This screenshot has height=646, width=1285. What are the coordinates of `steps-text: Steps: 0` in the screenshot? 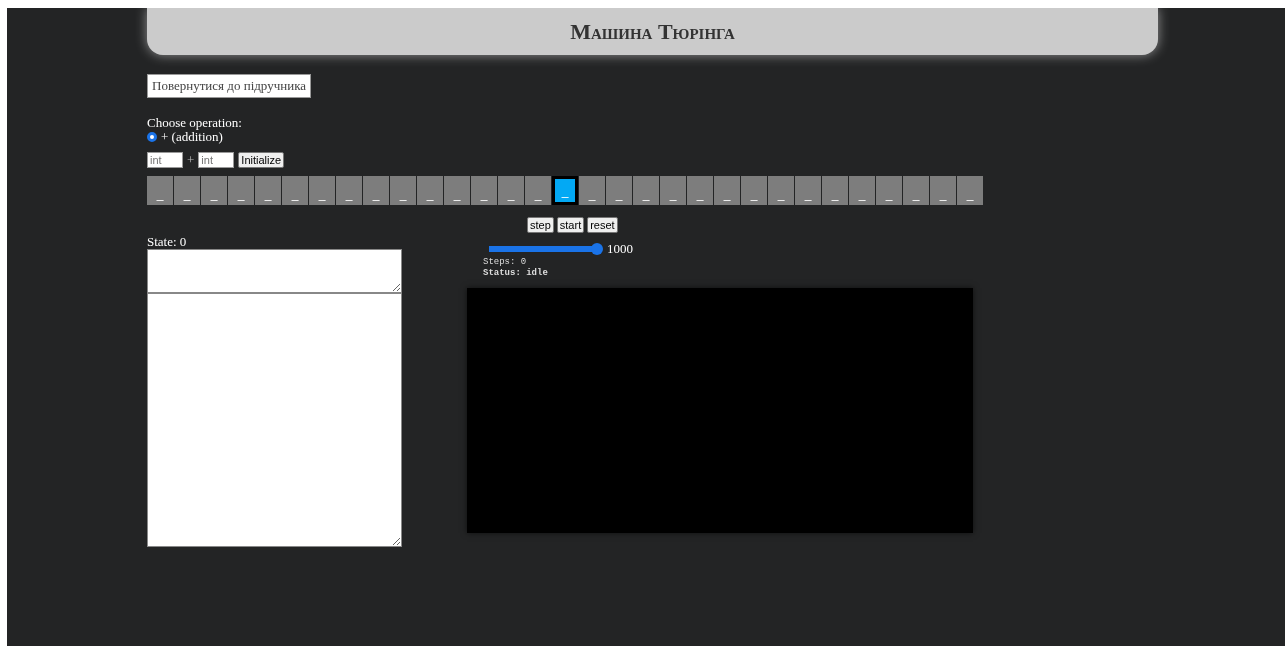 It's located at (505, 262).